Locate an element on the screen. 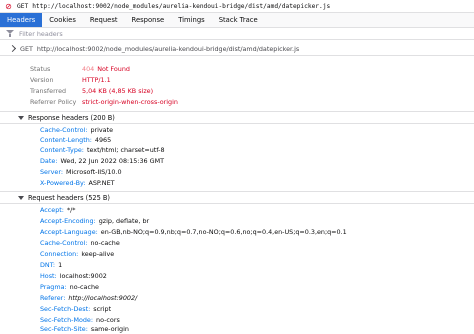  referrer-value: strict-origin-when-cross-origin is located at coordinates (130, 102).